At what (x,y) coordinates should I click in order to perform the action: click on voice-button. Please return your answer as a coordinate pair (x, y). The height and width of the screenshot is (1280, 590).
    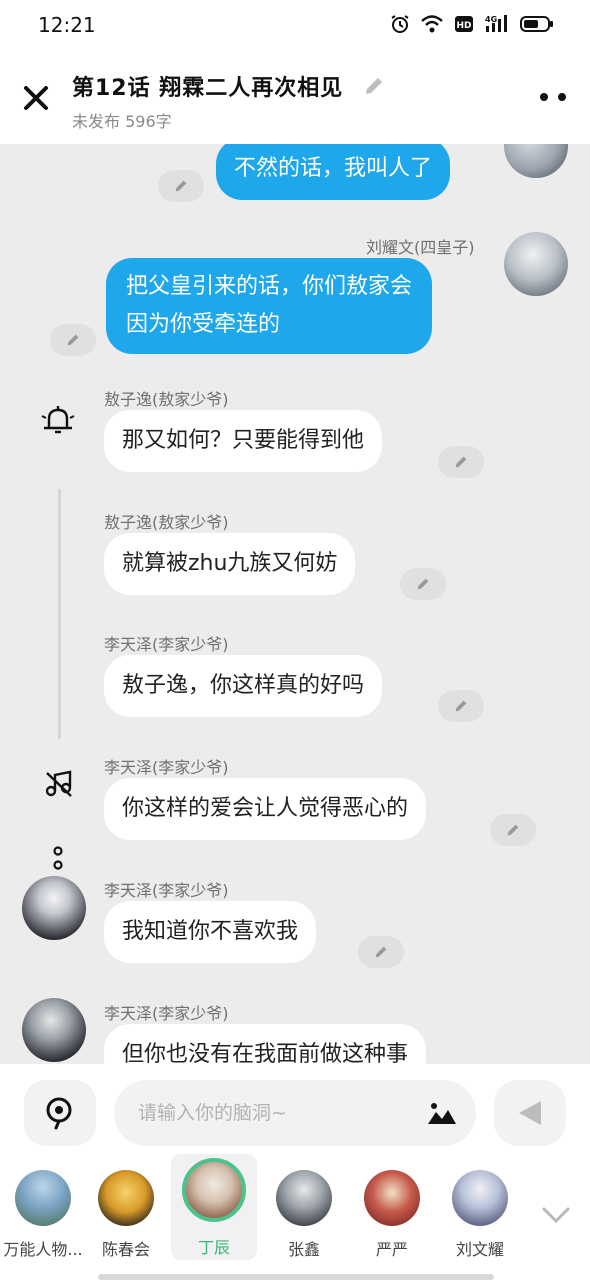
    Looking at the image, I should click on (60, 1113).